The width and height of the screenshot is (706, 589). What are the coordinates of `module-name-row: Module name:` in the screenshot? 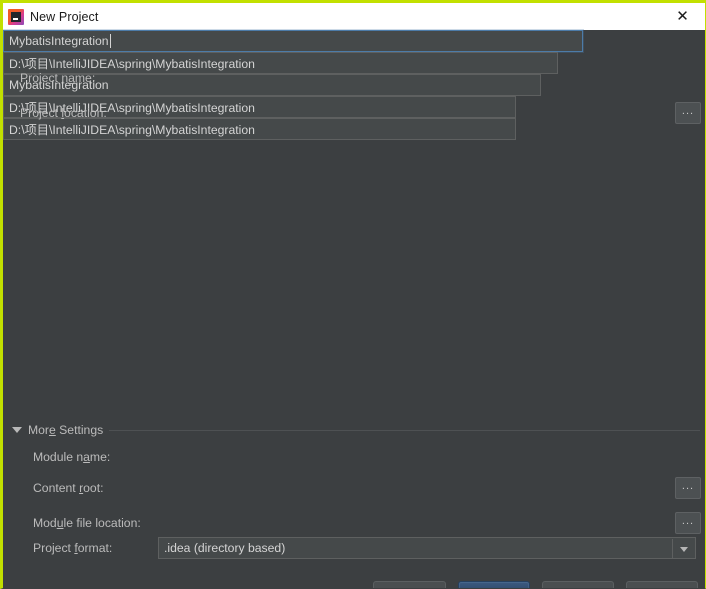 It's located at (71, 457).